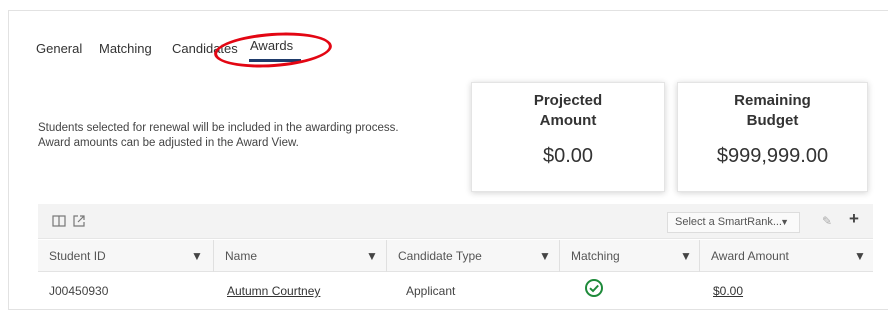 This screenshot has height=318, width=892. What do you see at coordinates (455, 221) in the screenshot?
I see `grid-toolbar: Select a SmartRank... ▼ ✎ +` at bounding box center [455, 221].